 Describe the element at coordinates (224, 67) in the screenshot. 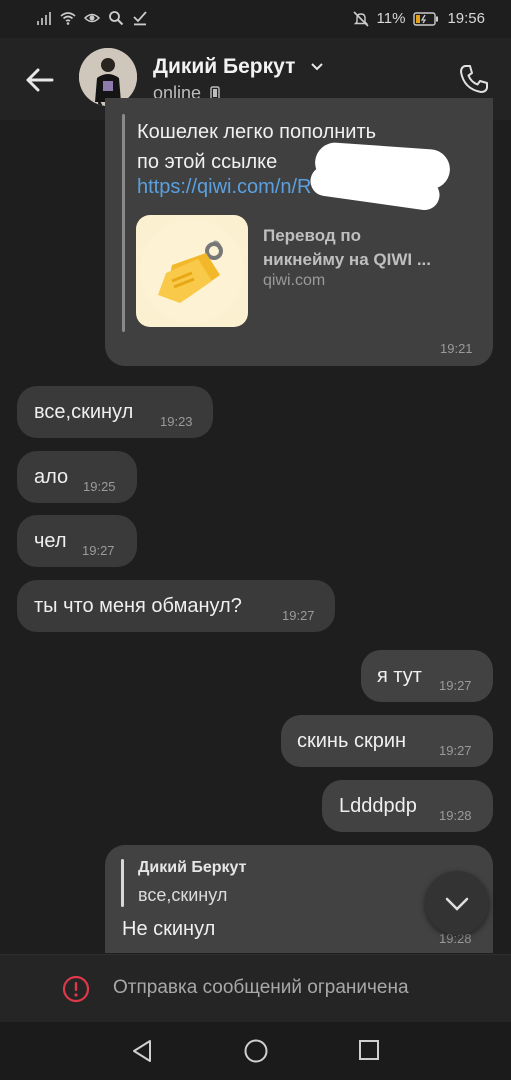

I see `contact-name: Дикий Беркут` at that location.